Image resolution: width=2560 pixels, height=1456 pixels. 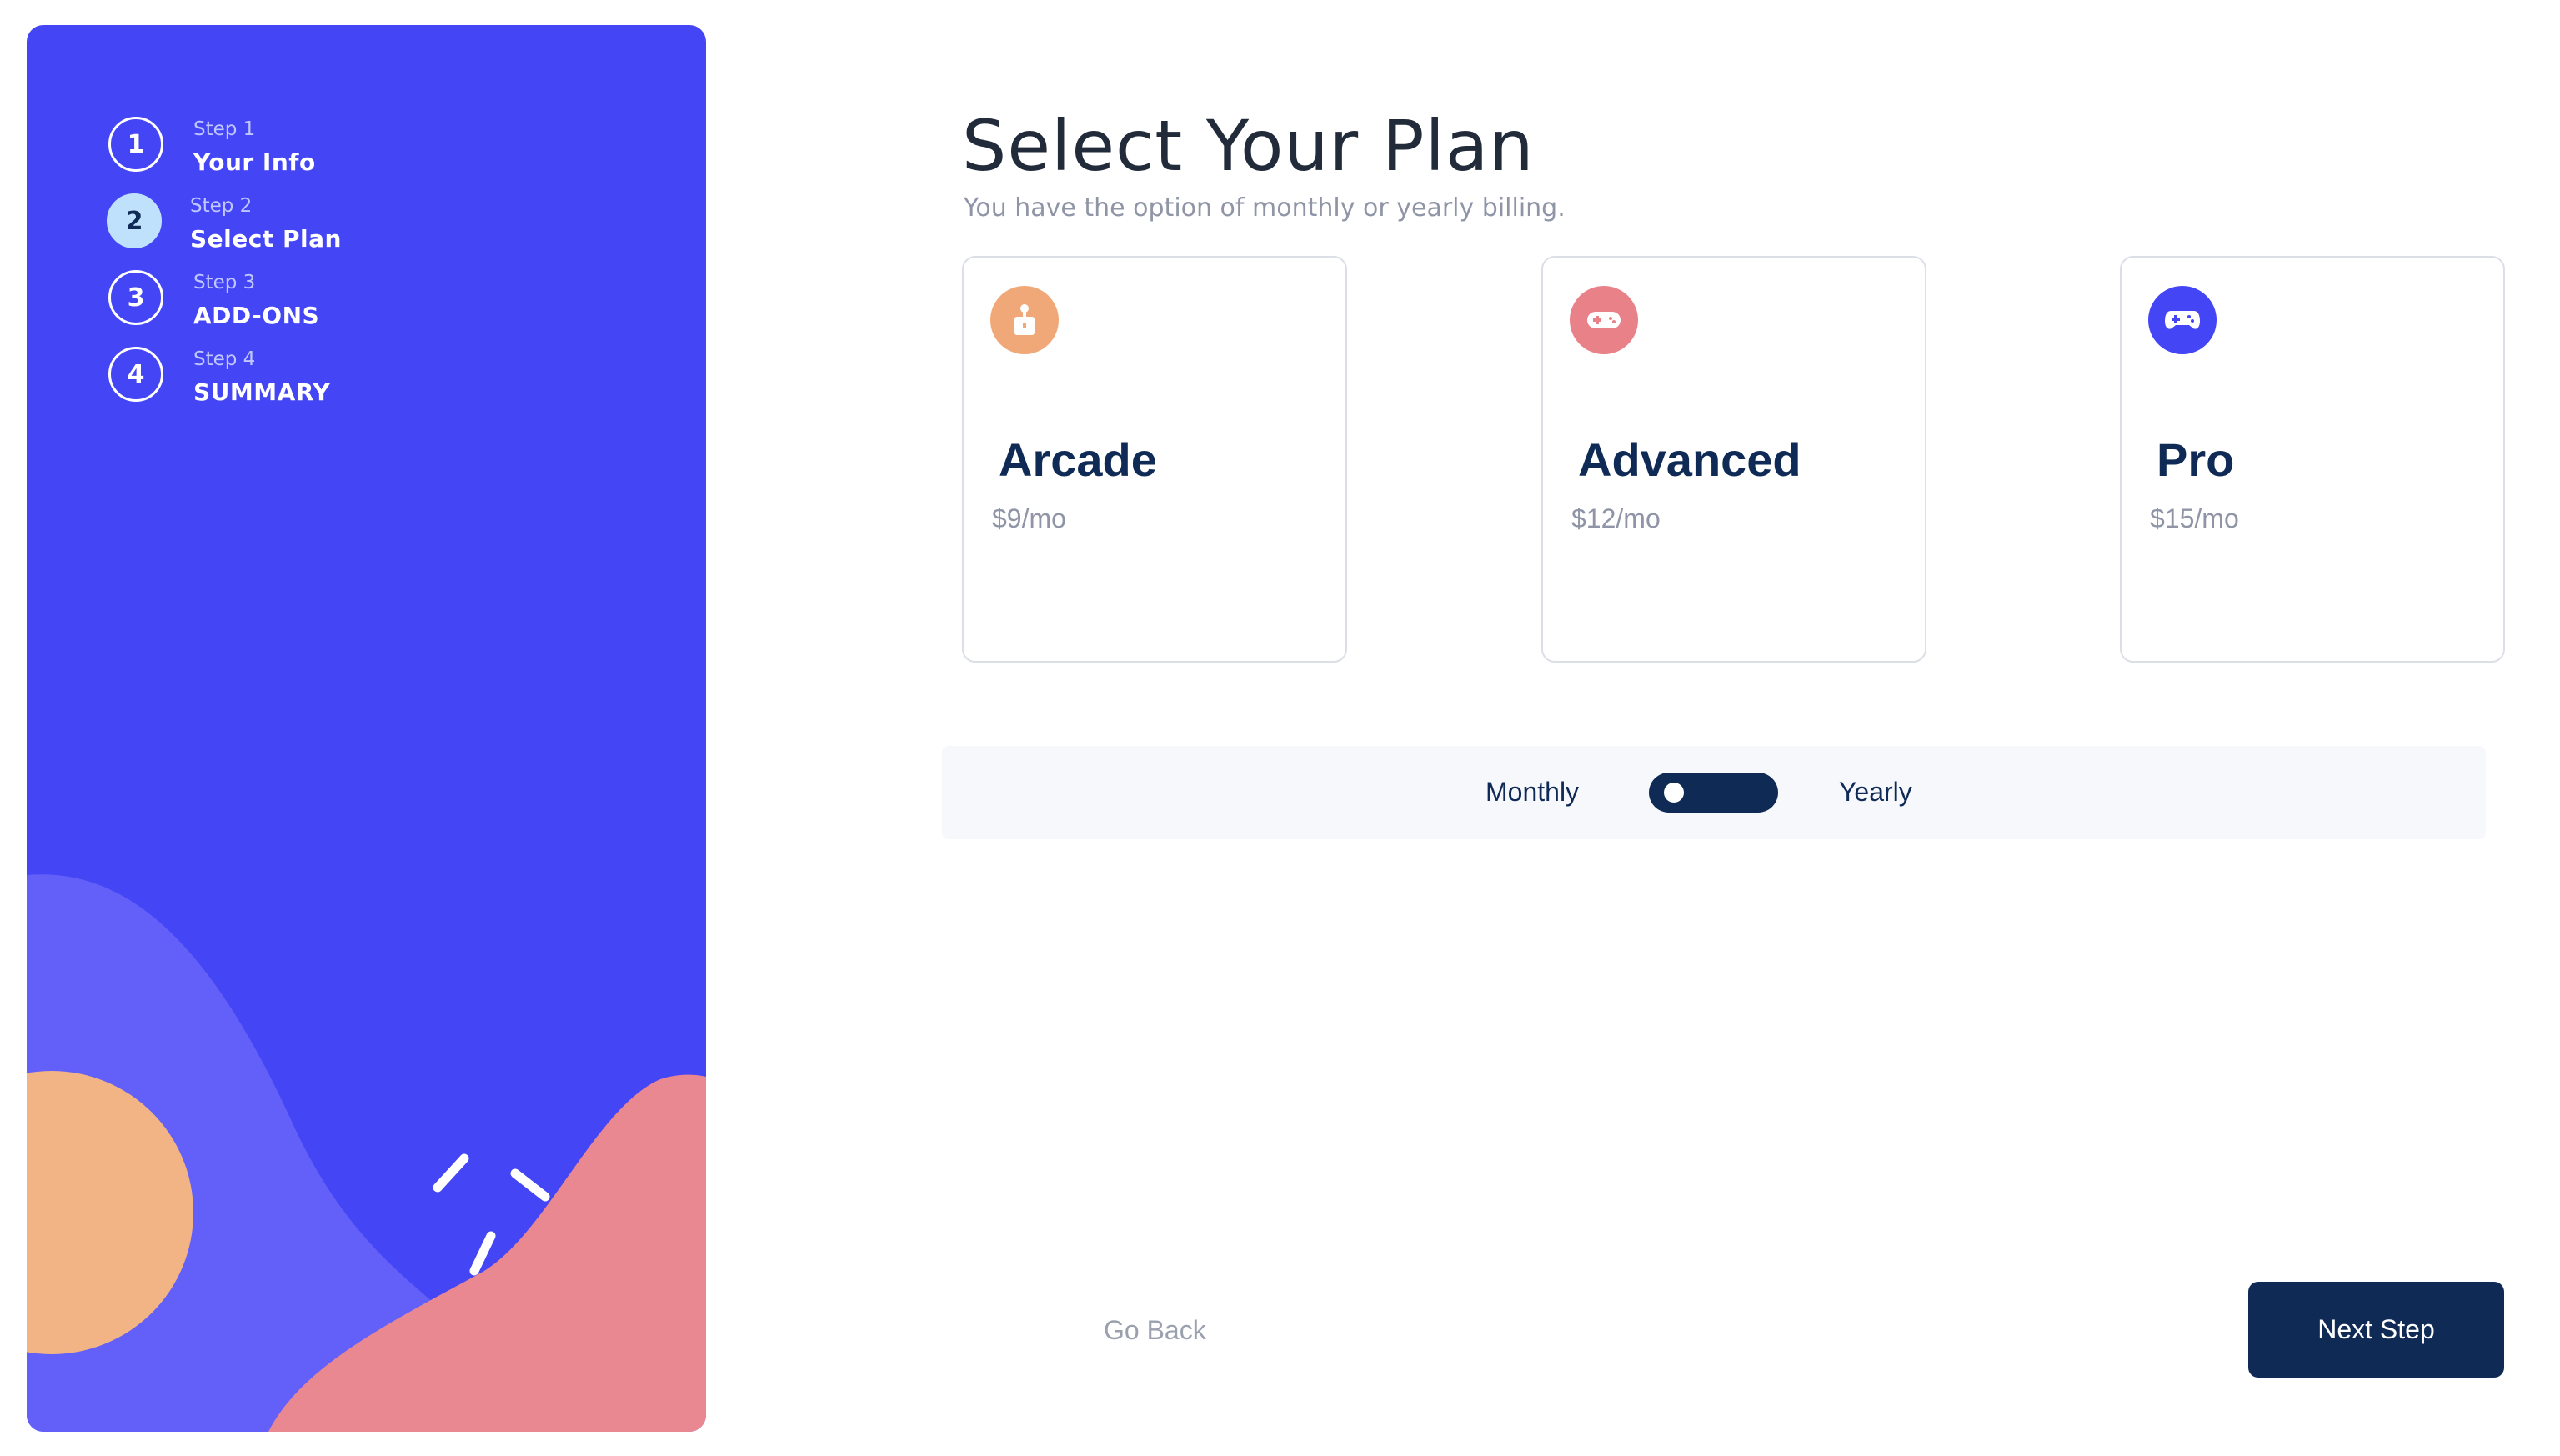 What do you see at coordinates (262, 392) in the screenshot?
I see `step-title-4: SUMMARY` at bounding box center [262, 392].